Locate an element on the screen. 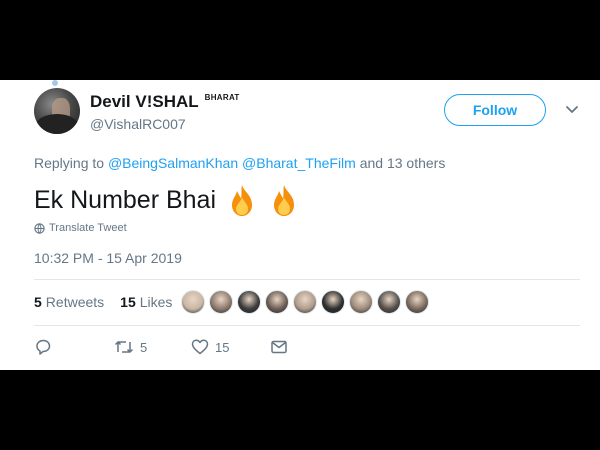 Image resolution: width=600 pixels, height=450 pixels. engagement-stats: 5 Retweets 15 Likes is located at coordinates (103, 302).